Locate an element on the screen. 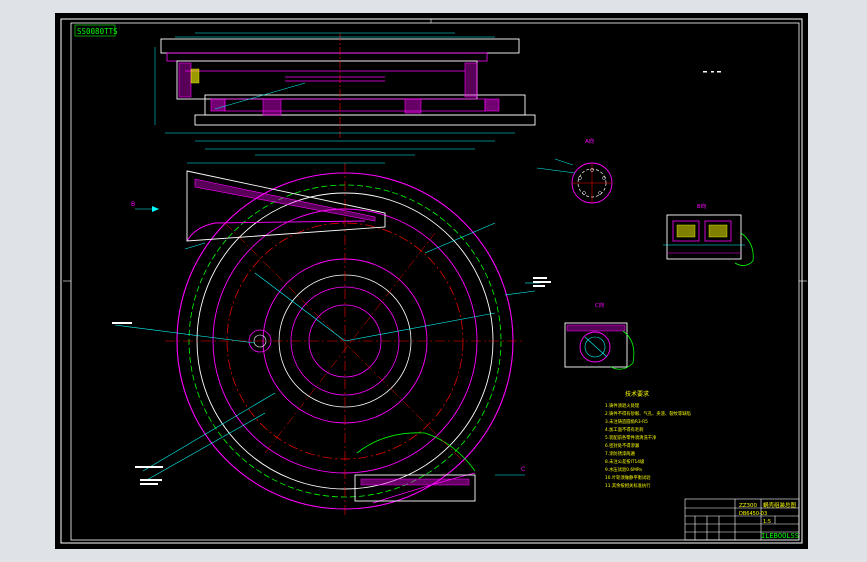  note-item: 7.涂防锈漆两遍 is located at coordinates (620, 453).